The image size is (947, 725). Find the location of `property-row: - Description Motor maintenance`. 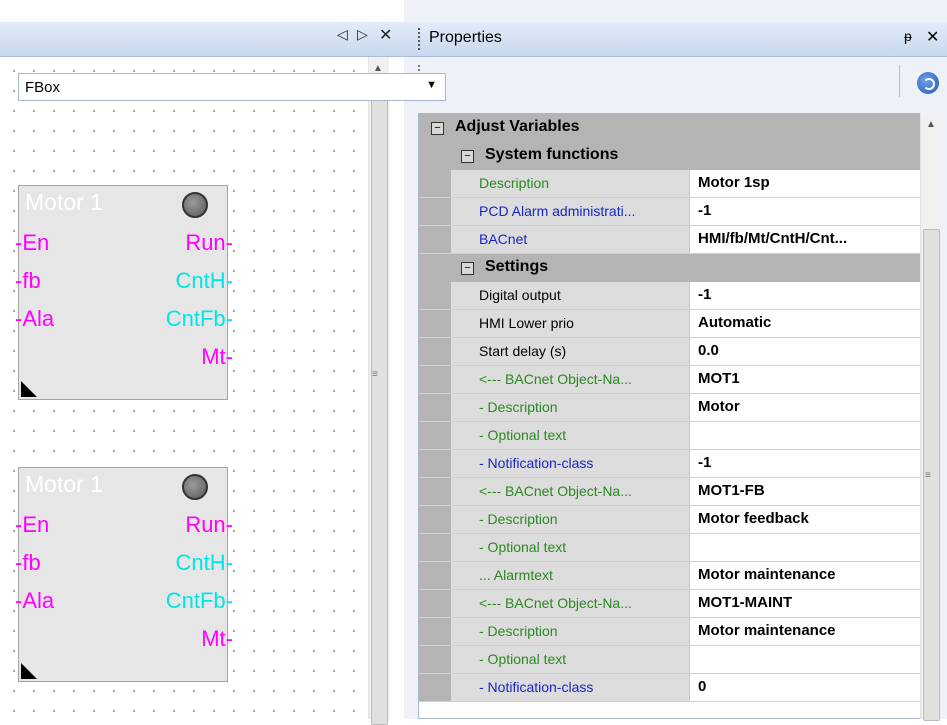

property-row: - Description Motor maintenance is located at coordinates (669, 632).